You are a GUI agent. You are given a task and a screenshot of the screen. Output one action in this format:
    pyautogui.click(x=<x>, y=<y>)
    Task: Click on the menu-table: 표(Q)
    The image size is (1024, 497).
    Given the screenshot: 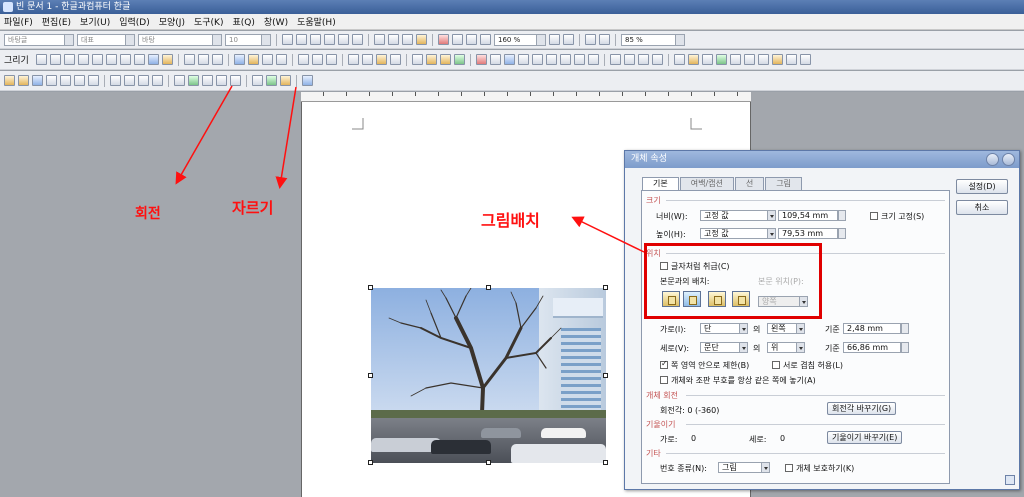 What is the action you would take?
    pyautogui.click(x=243, y=21)
    